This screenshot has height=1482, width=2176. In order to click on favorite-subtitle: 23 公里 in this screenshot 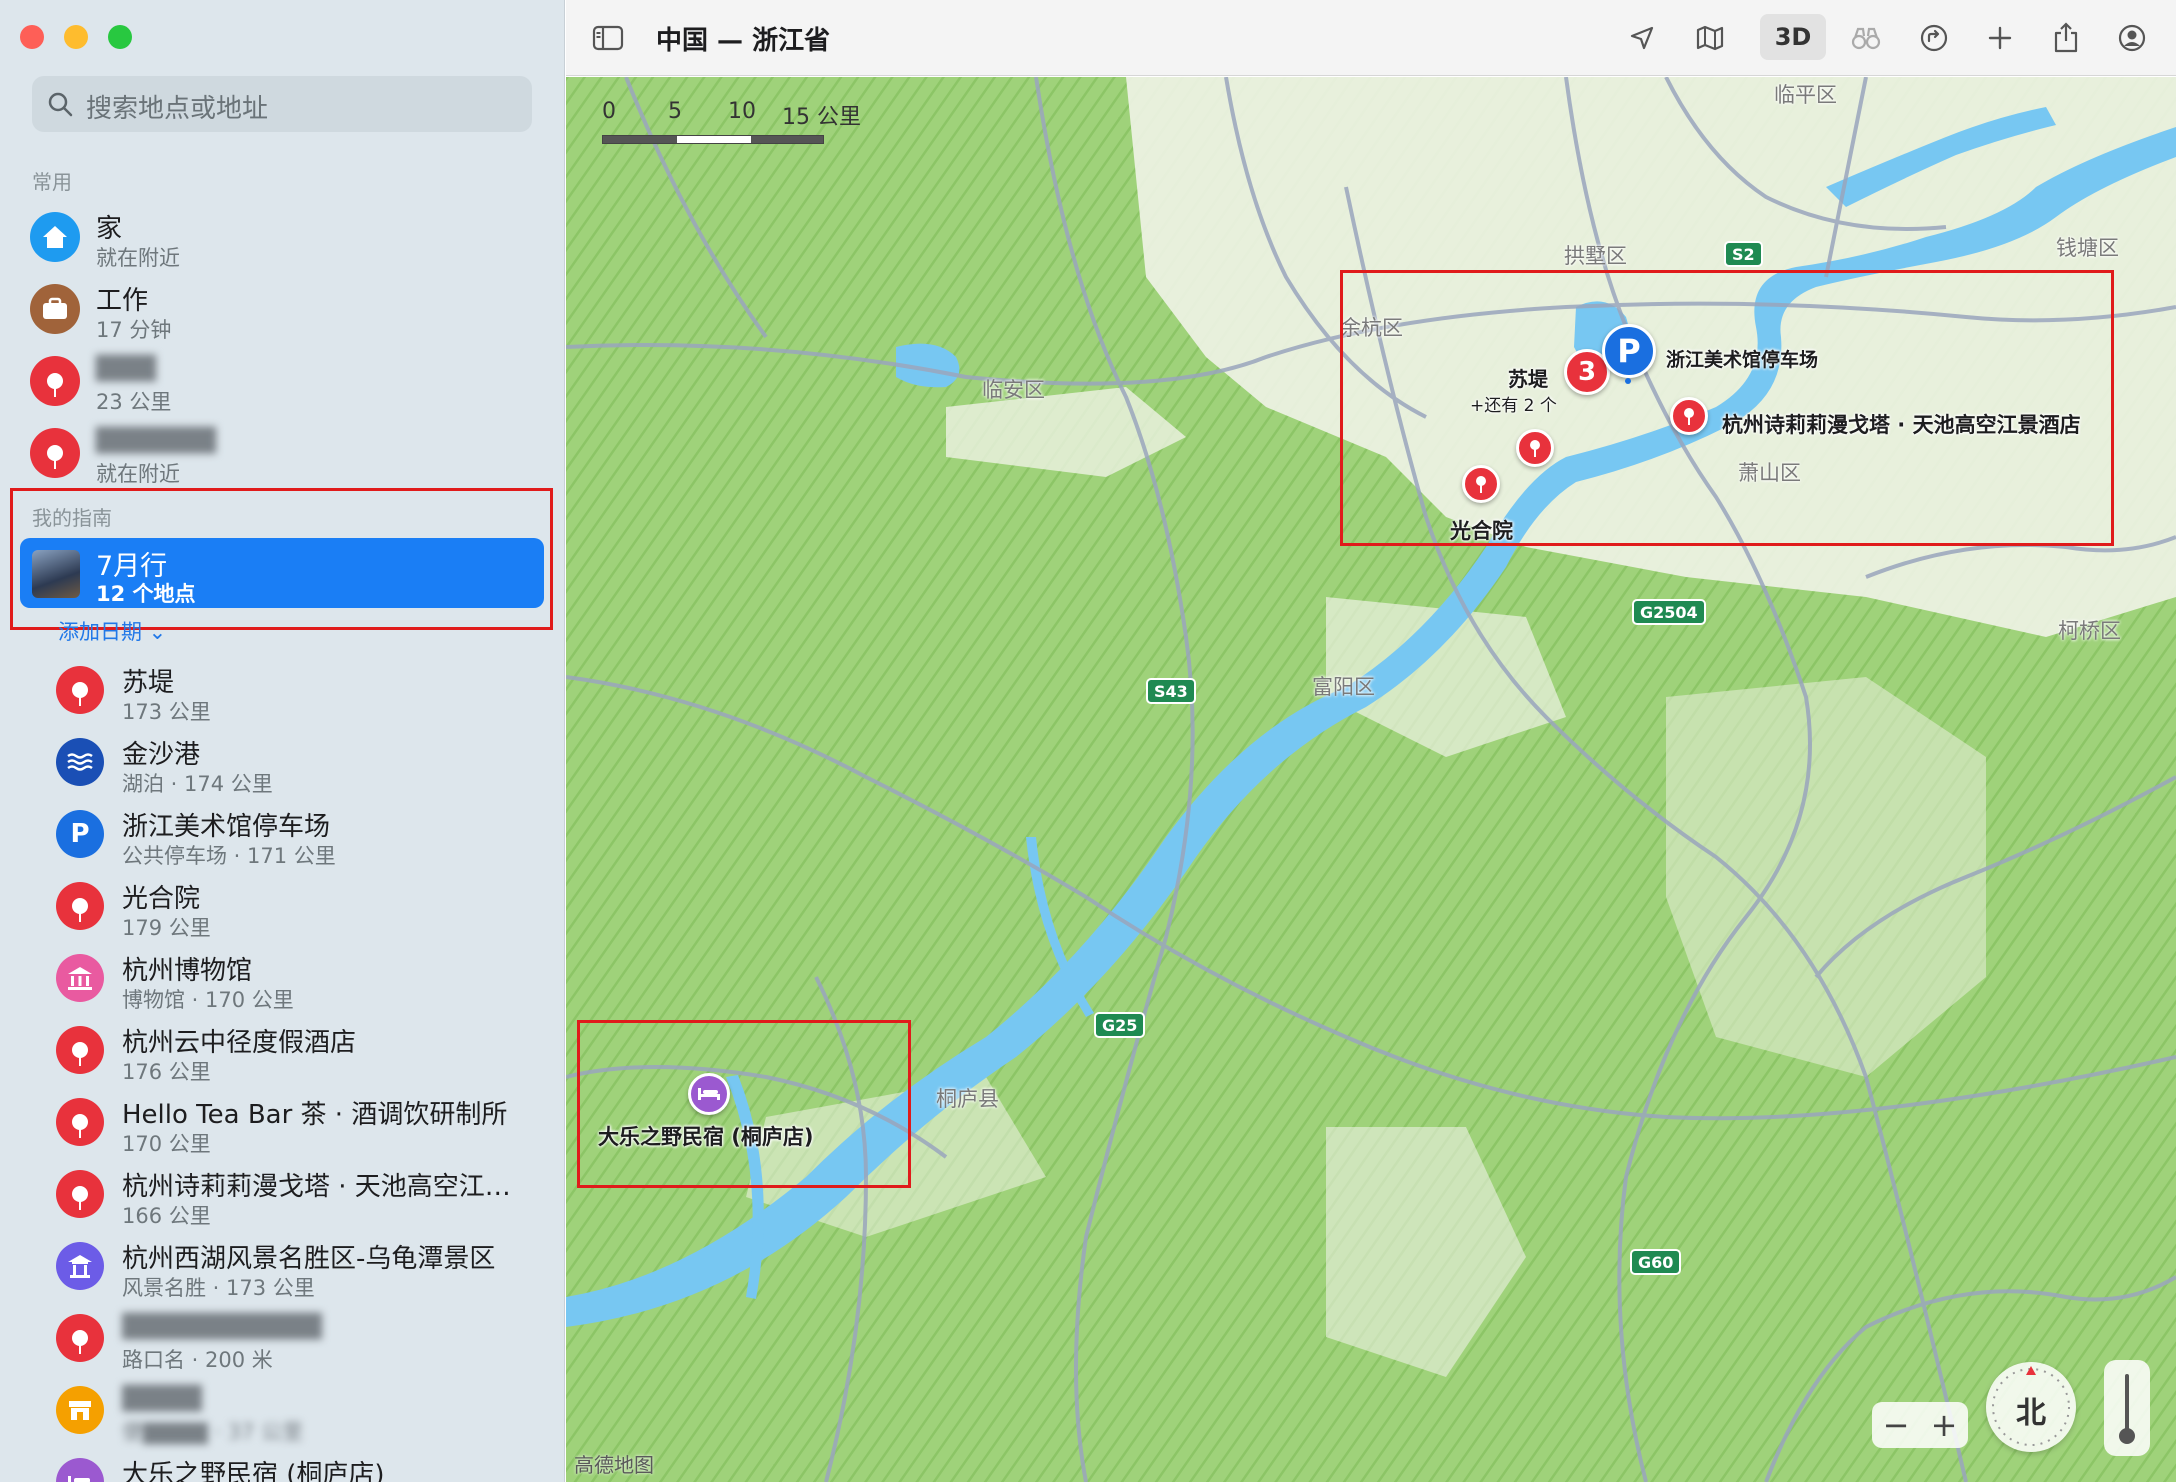, I will do `click(134, 402)`.